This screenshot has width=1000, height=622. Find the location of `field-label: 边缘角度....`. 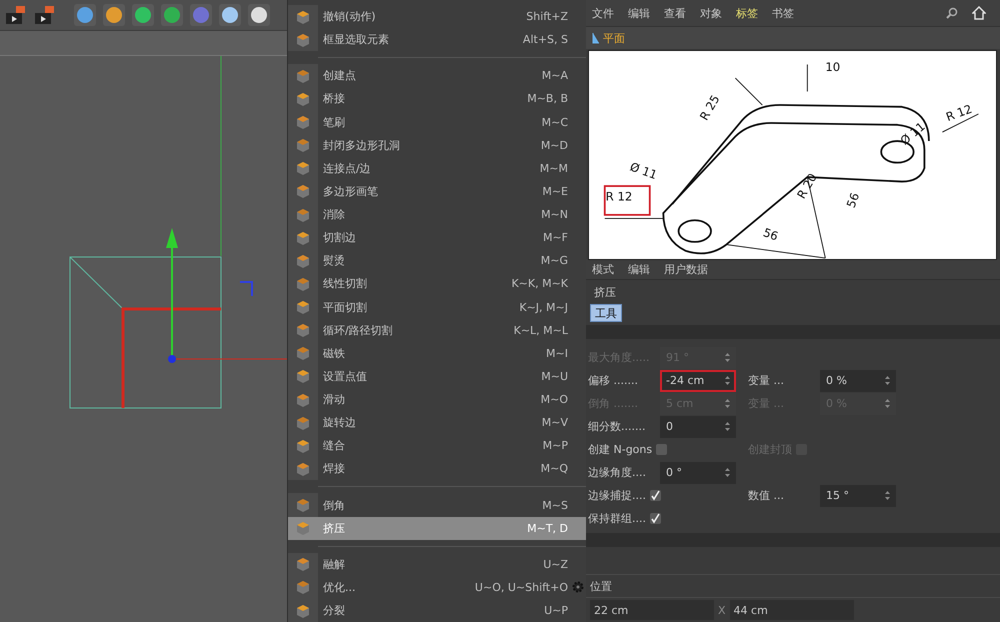

field-label: 边缘角度.... is located at coordinates (617, 472).